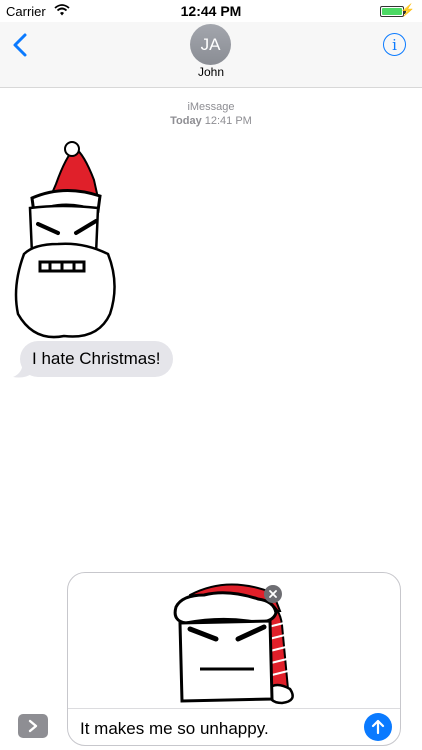 The width and height of the screenshot is (422, 750). I want to click on grumpy-santa-hat-sticker, so click(235, 641).